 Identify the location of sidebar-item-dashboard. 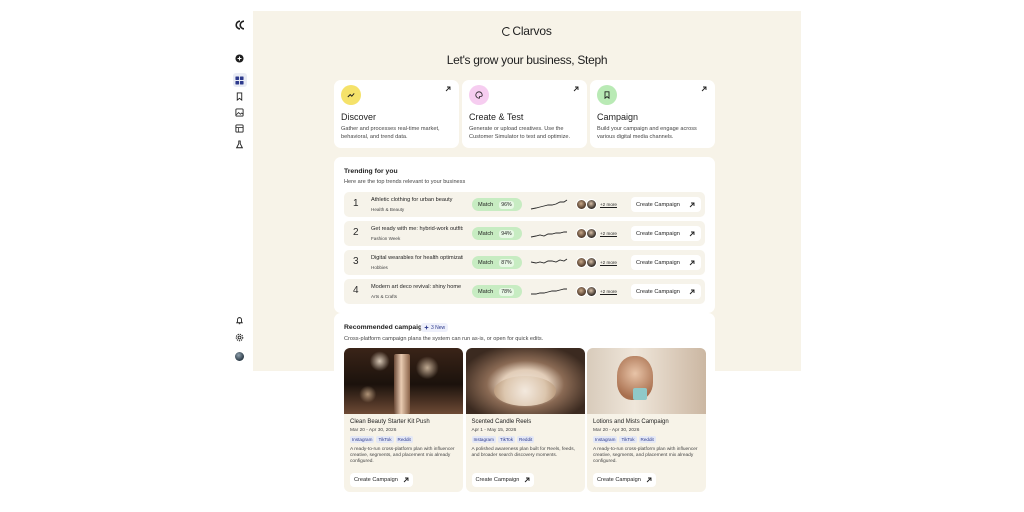
(239, 80).